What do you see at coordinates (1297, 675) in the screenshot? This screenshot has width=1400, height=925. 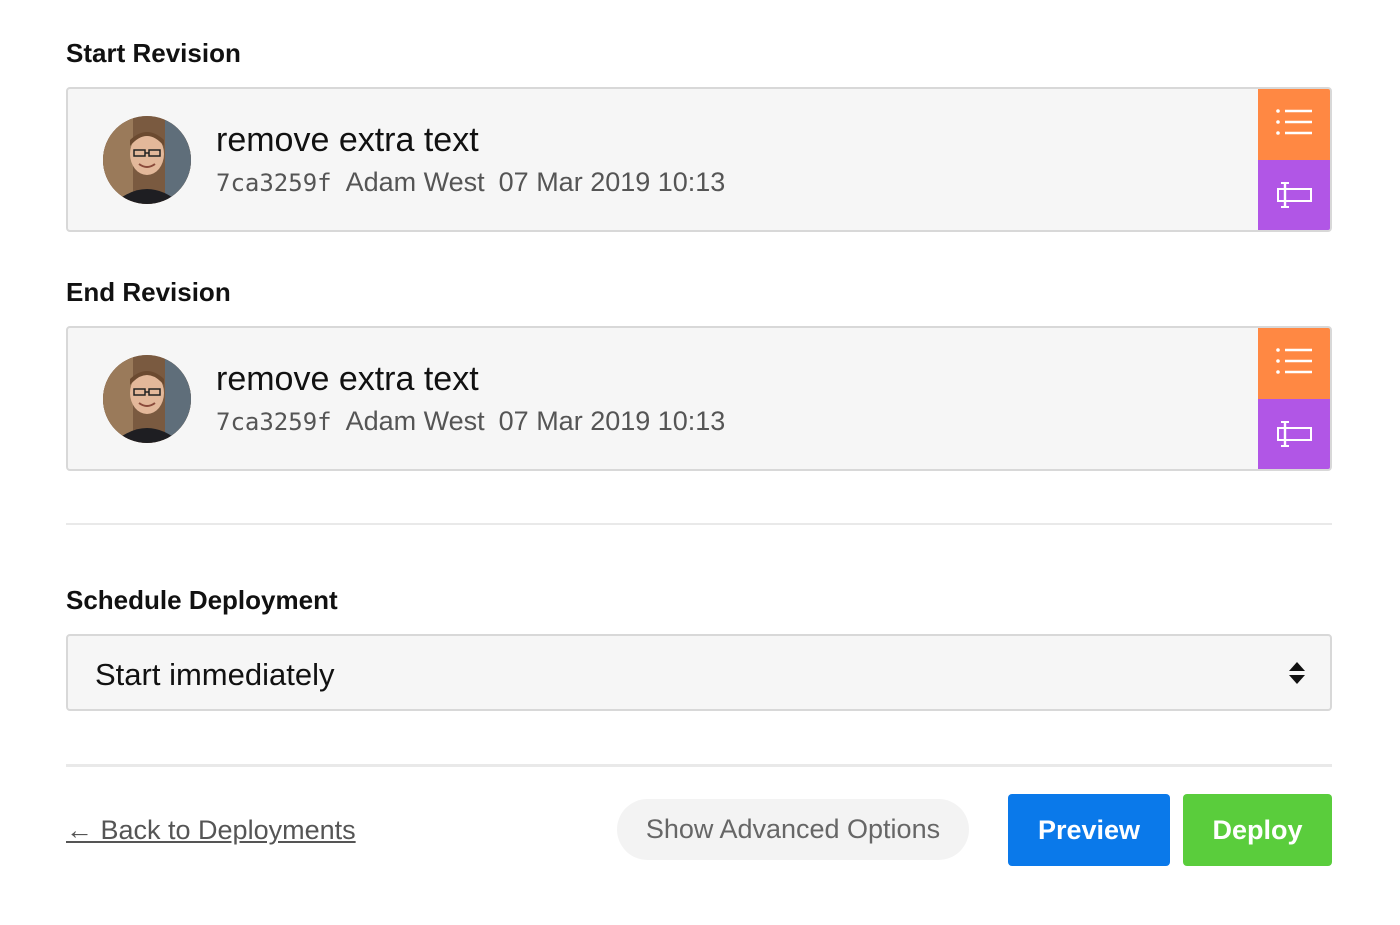 I see `select-arrows-icon` at bounding box center [1297, 675].